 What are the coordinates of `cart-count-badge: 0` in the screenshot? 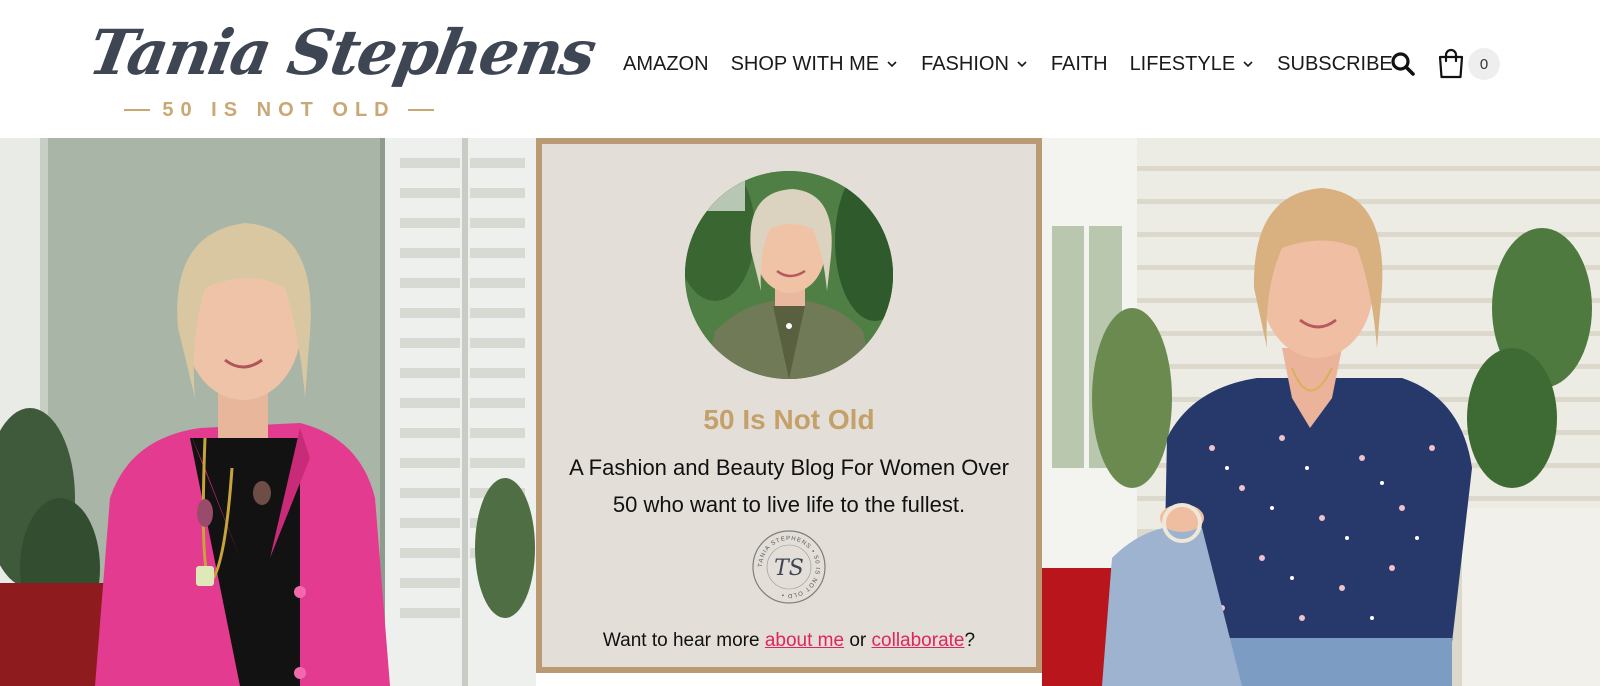 It's located at (1484, 64).